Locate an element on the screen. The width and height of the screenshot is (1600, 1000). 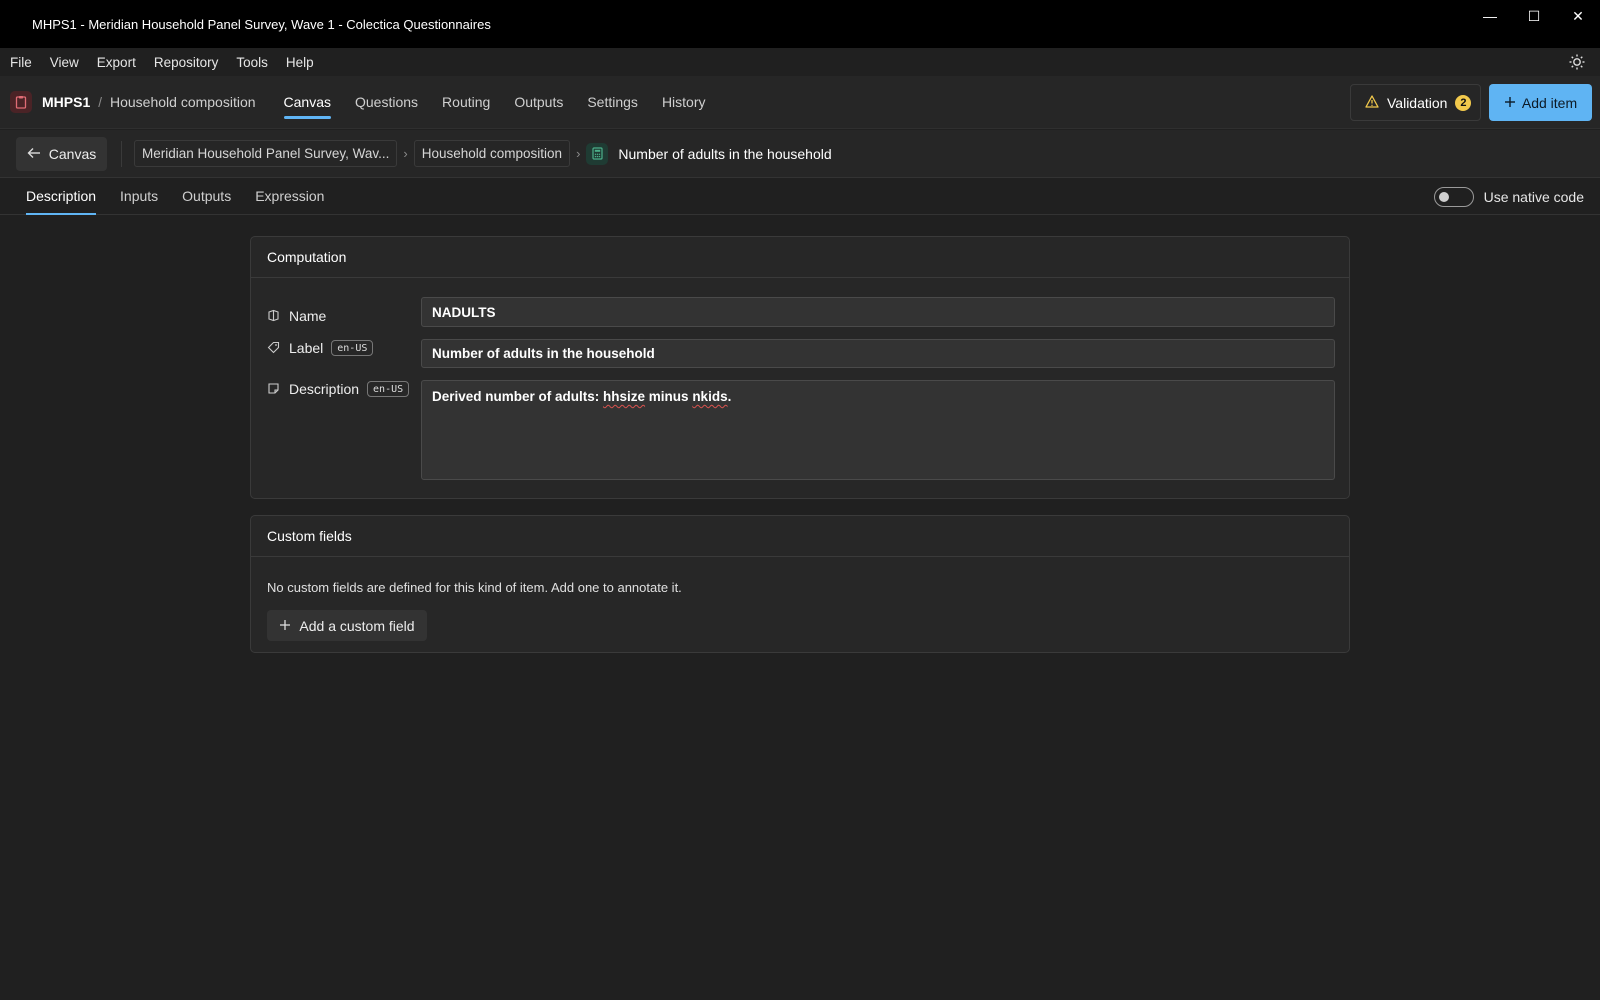
back-to-canvas-button: Canvas is located at coordinates (61, 153).